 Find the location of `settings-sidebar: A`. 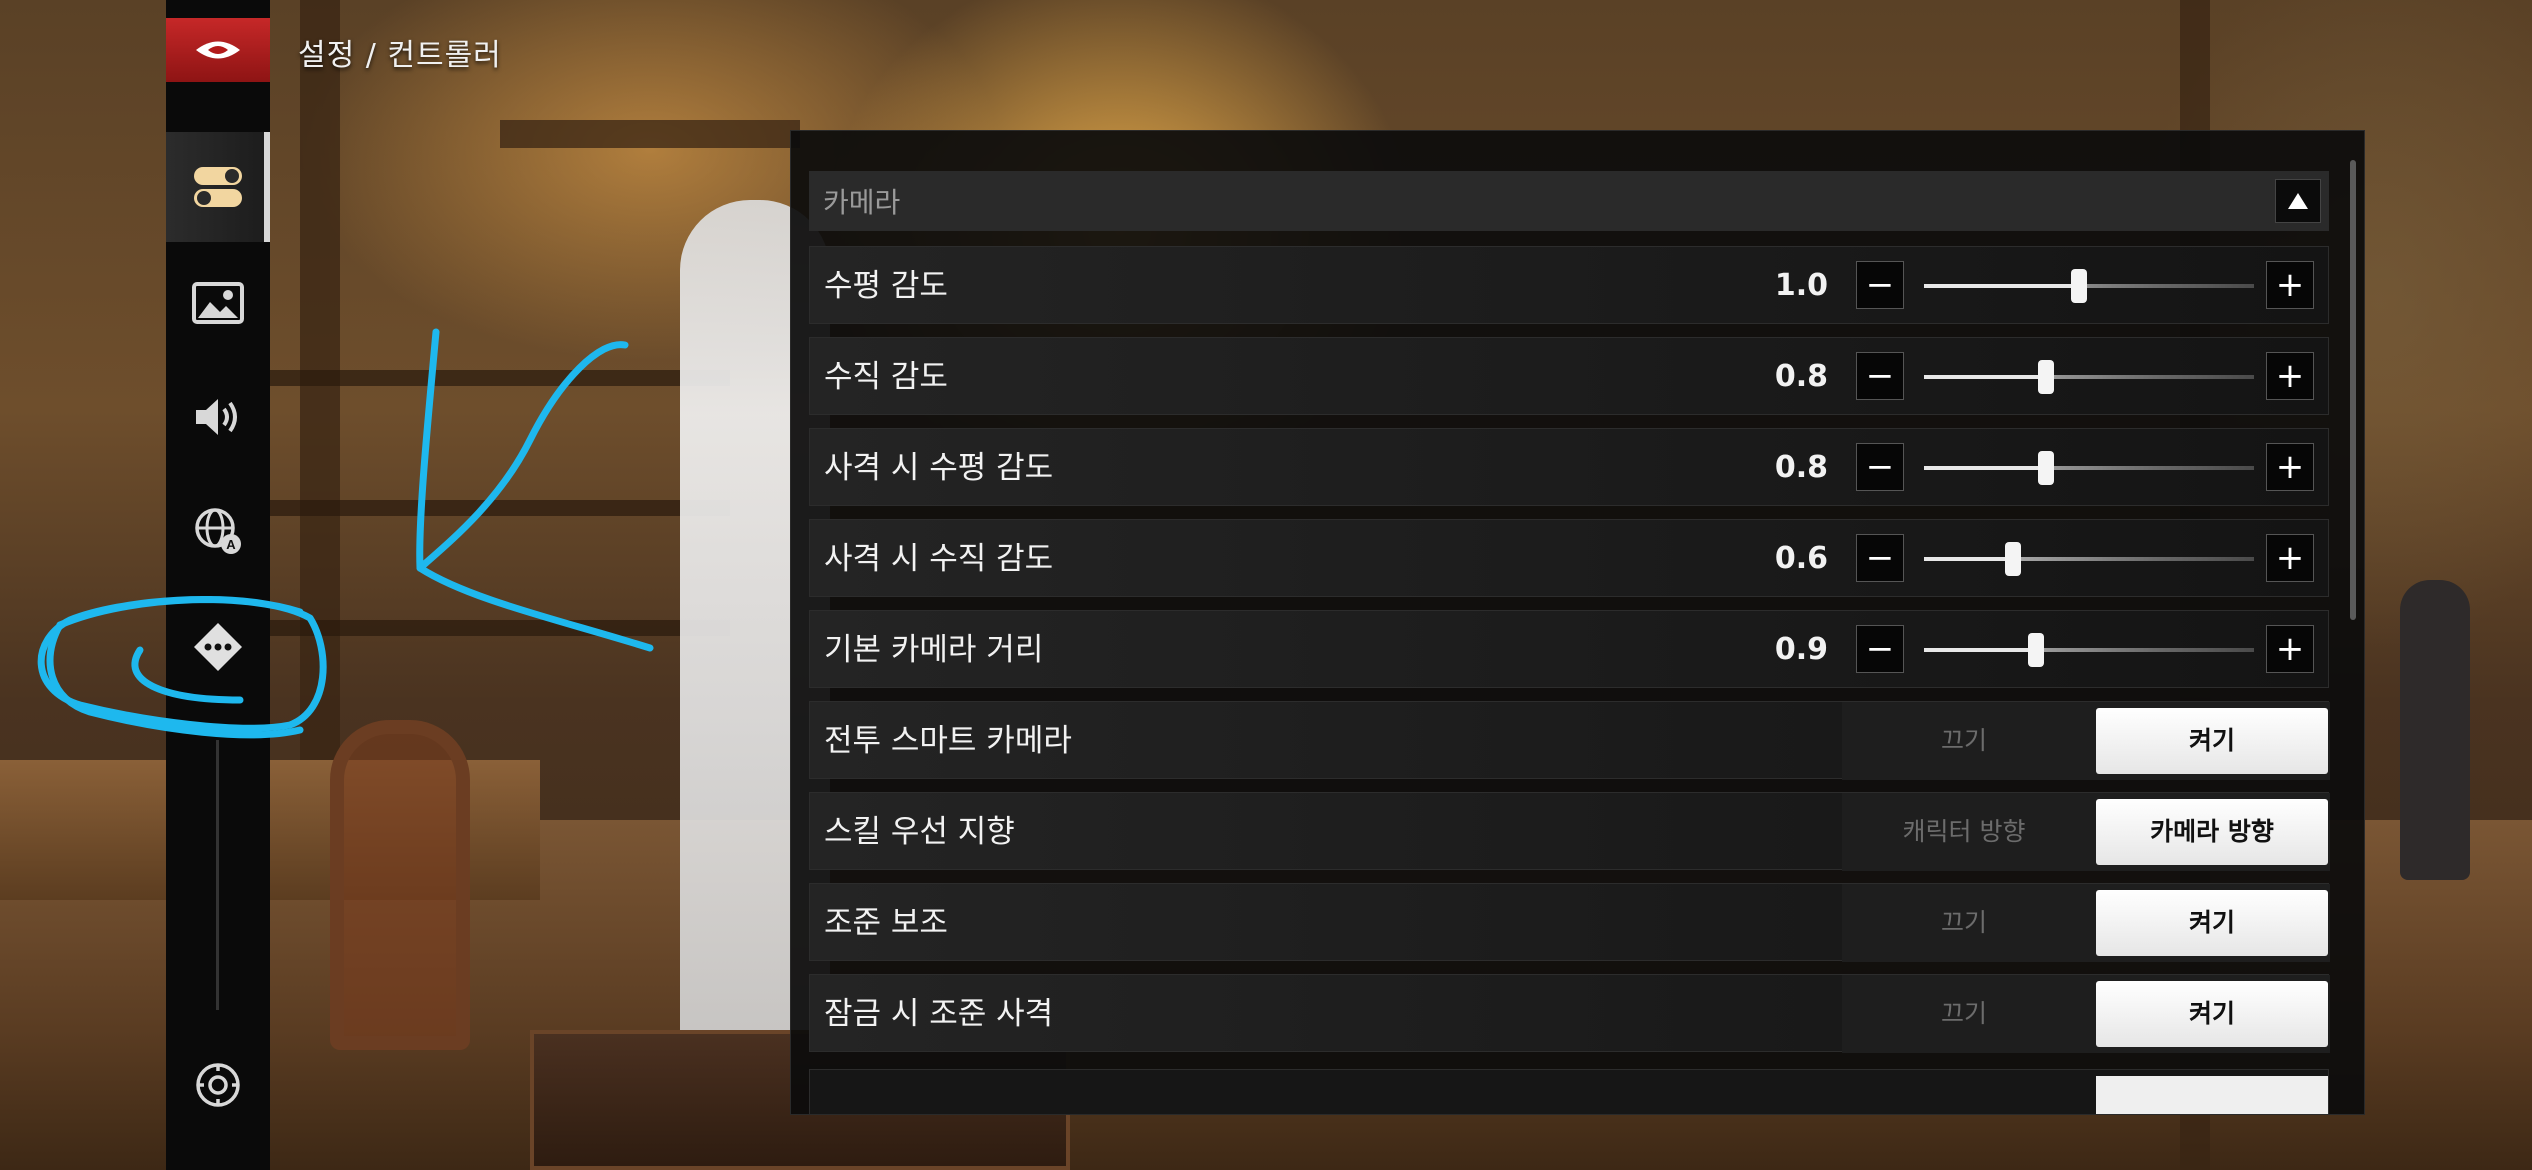

settings-sidebar: A is located at coordinates (218, 585).